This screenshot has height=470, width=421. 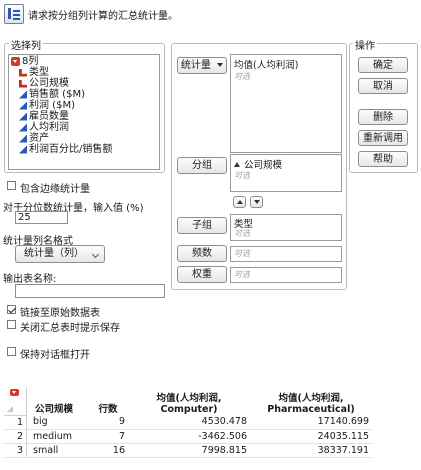 I want to click on link-source-label: 链接至原始数据表, so click(x=60, y=313).